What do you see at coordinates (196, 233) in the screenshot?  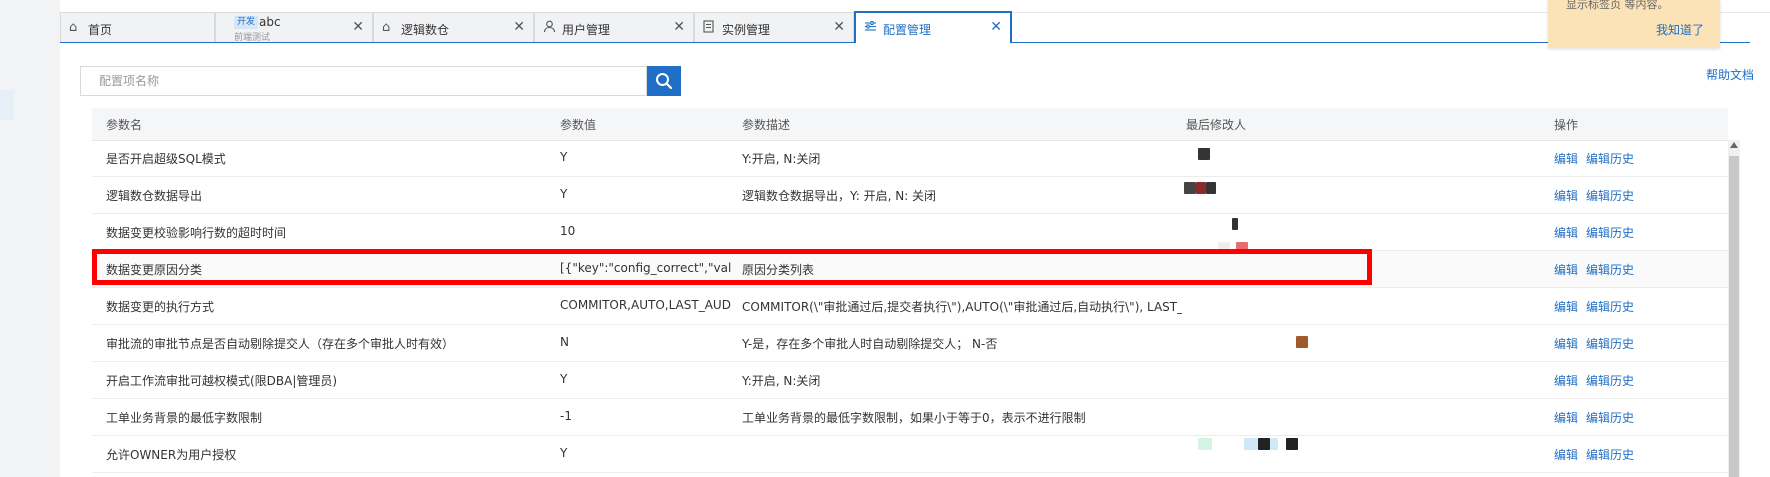 I see `param-name: 数据变更校验影响行数的超时时间` at bounding box center [196, 233].